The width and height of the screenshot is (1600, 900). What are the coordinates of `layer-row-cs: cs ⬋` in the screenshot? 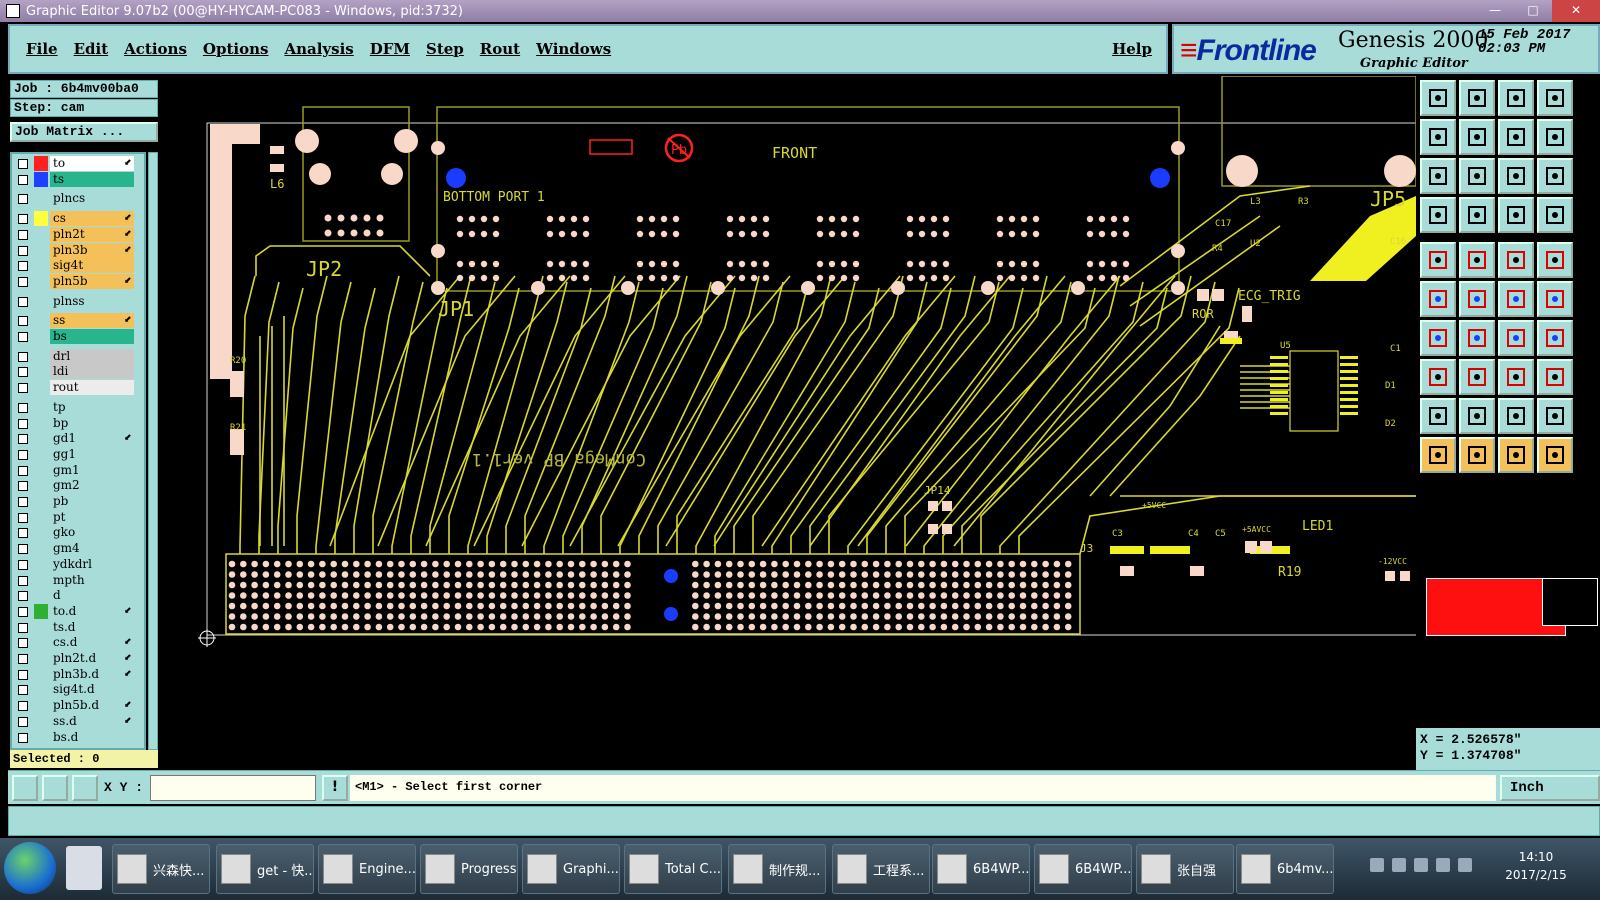 It's located at (79, 219).